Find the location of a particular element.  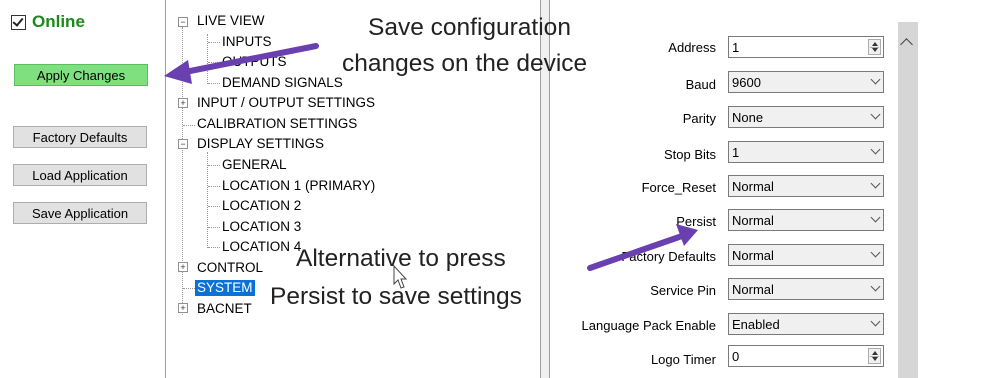

arrow-to-apply-icon is located at coordinates (241, 63).